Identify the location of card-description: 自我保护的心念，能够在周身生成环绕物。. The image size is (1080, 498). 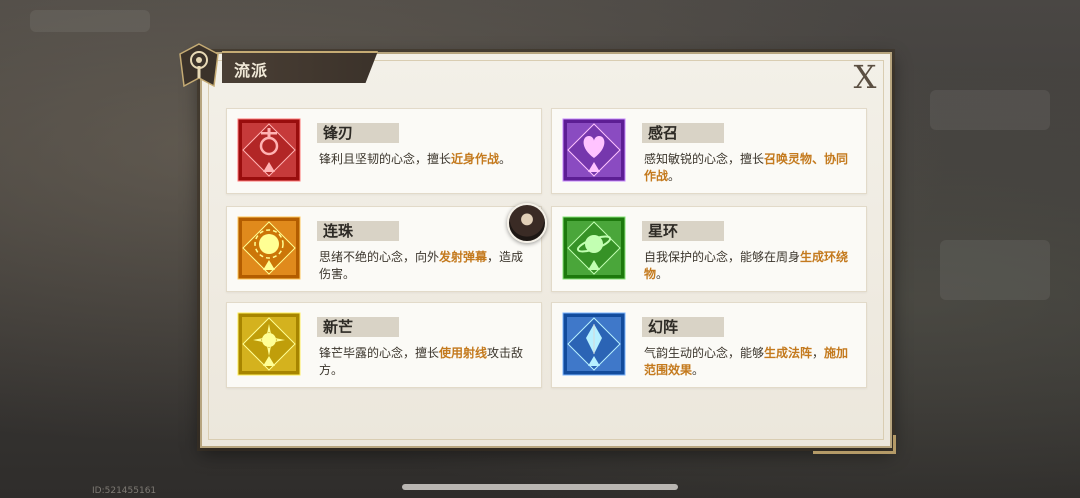
(749, 266).